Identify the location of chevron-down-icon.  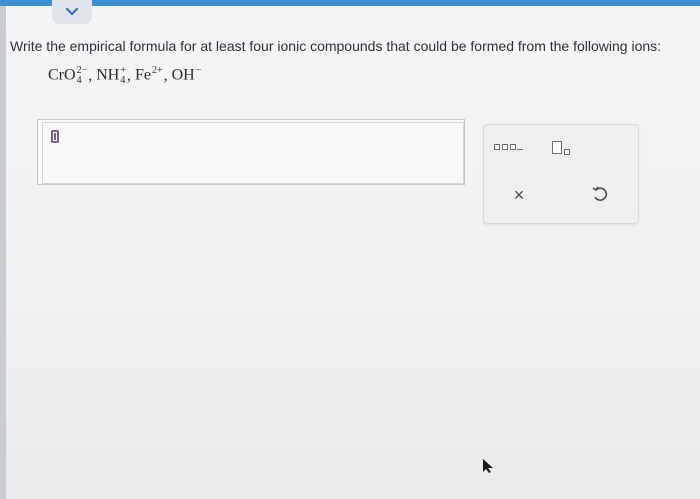
(72, 11).